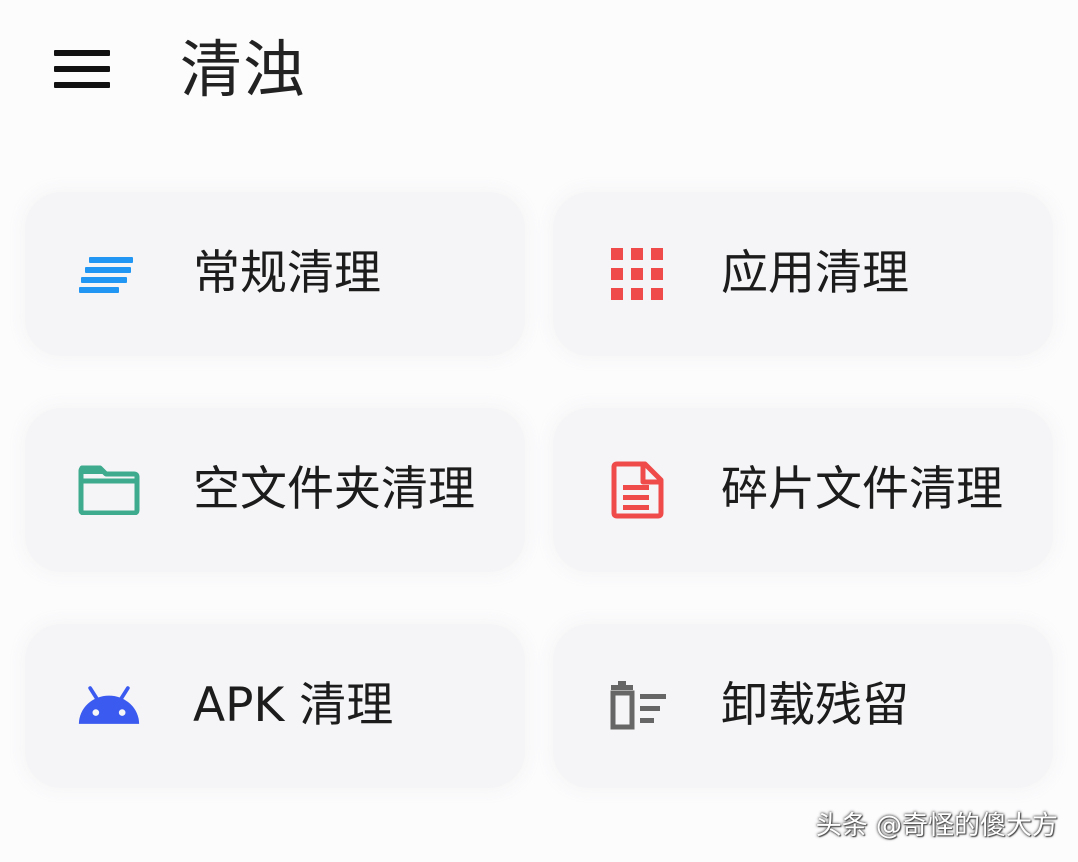  I want to click on page-title: 清浊, so click(243, 69).